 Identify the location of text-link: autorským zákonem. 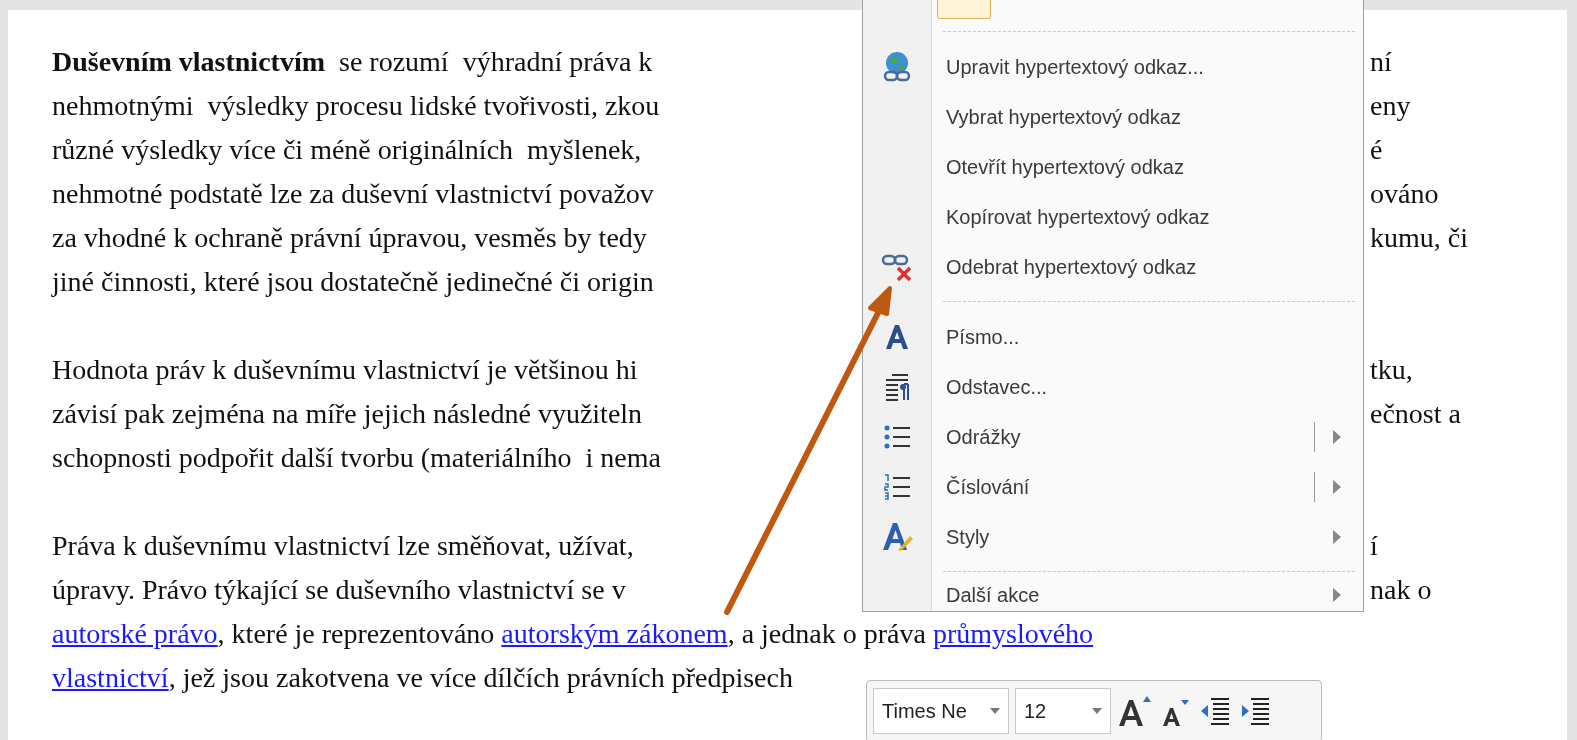
(614, 633).